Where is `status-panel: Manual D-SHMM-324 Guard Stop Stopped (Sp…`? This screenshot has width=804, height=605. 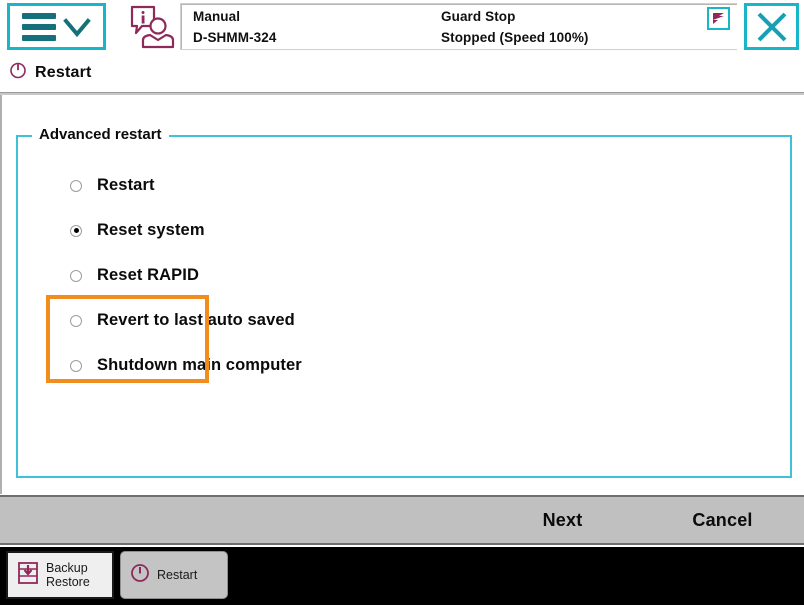
status-panel: Manual D-SHMM-324 Guard Stop Stopped (Sp… is located at coordinates (458, 26).